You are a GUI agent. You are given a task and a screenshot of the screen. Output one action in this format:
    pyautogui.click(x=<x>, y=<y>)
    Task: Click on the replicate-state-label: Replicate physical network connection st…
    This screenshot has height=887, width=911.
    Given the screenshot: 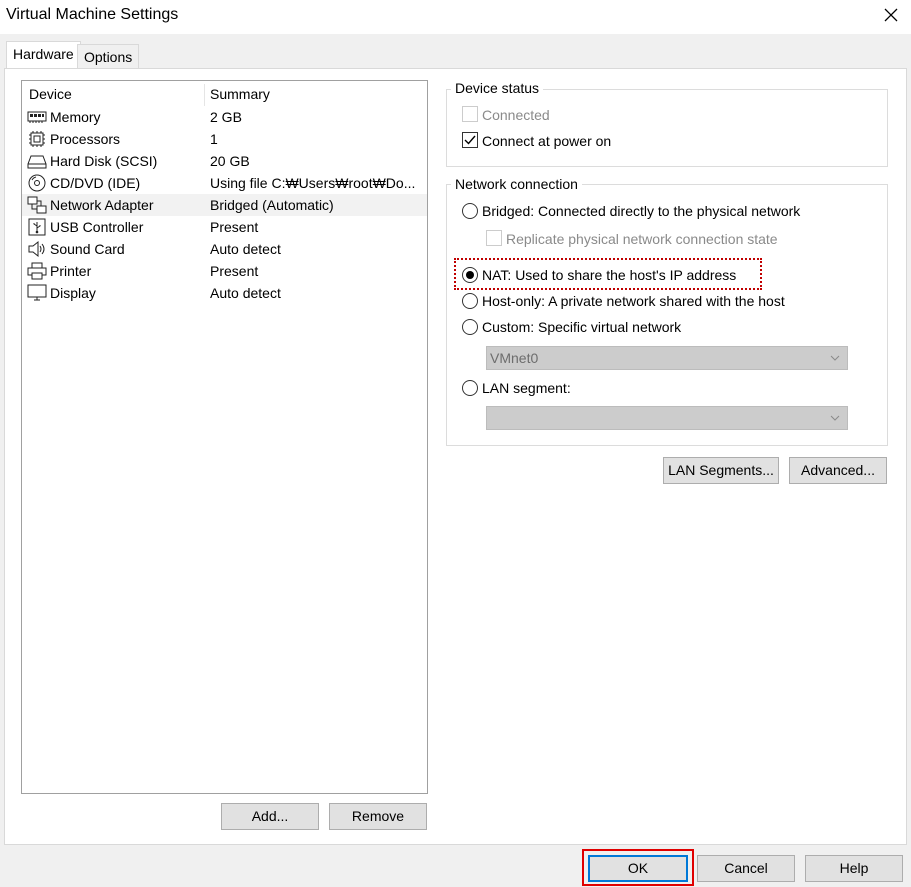 What is the action you would take?
    pyautogui.click(x=642, y=239)
    